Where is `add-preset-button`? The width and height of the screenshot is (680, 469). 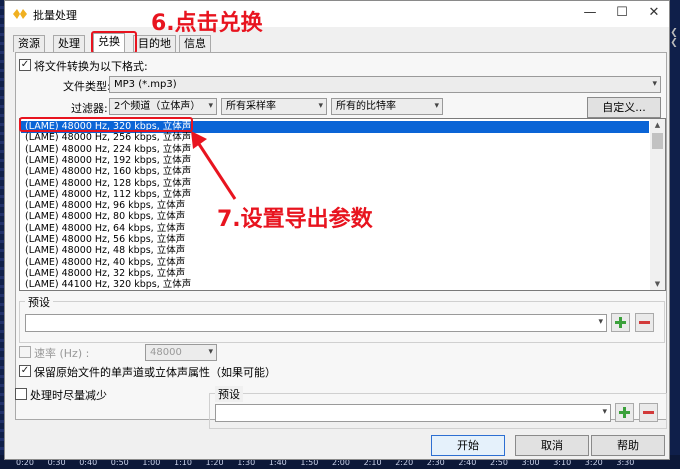
add-preset-button is located at coordinates (620, 322).